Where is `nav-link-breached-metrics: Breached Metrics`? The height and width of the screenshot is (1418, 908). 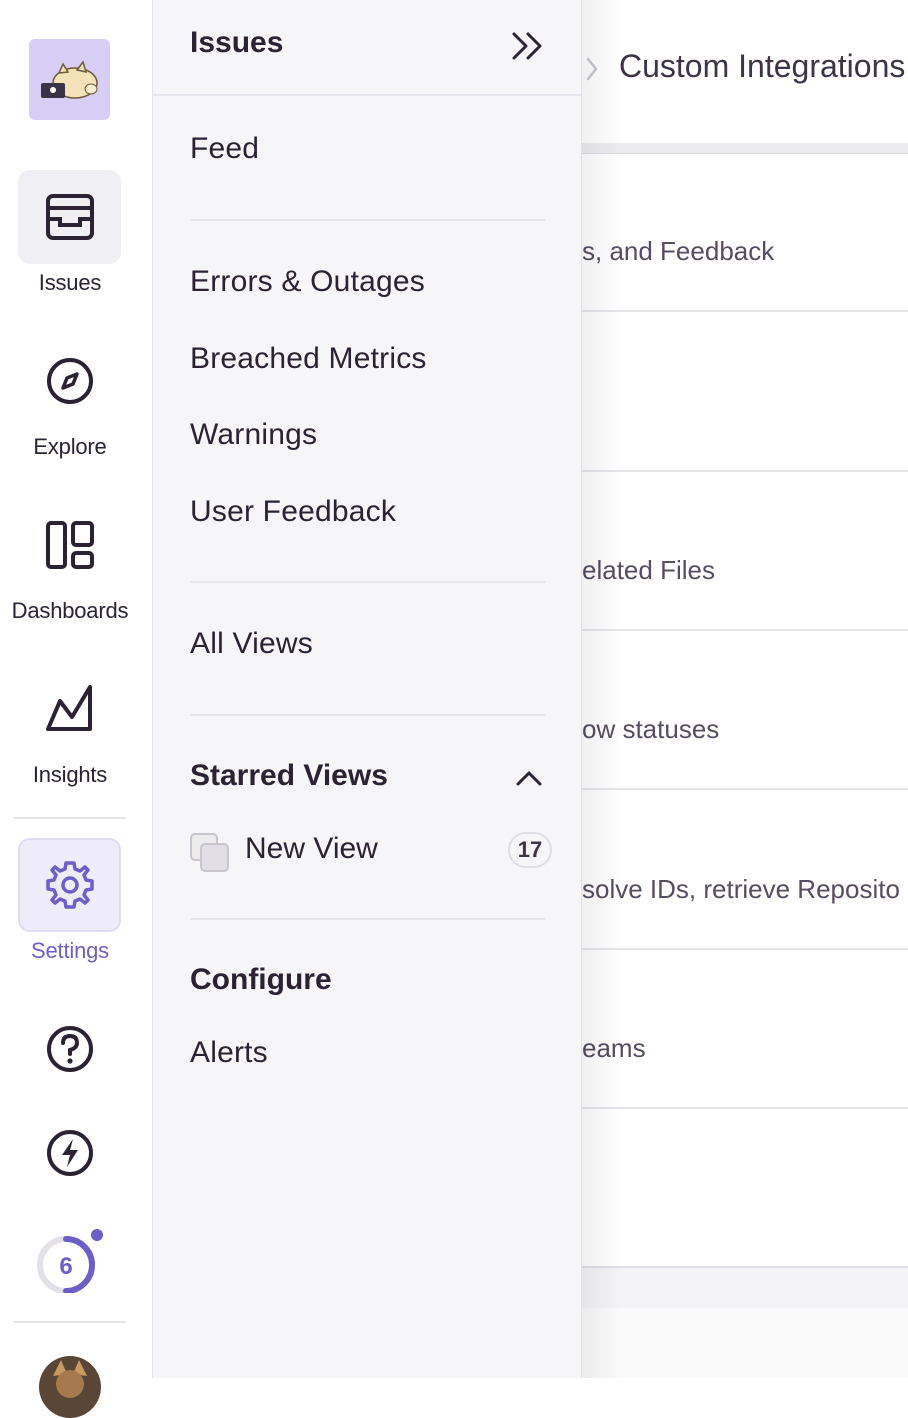 nav-link-breached-metrics: Breached Metrics is located at coordinates (308, 359).